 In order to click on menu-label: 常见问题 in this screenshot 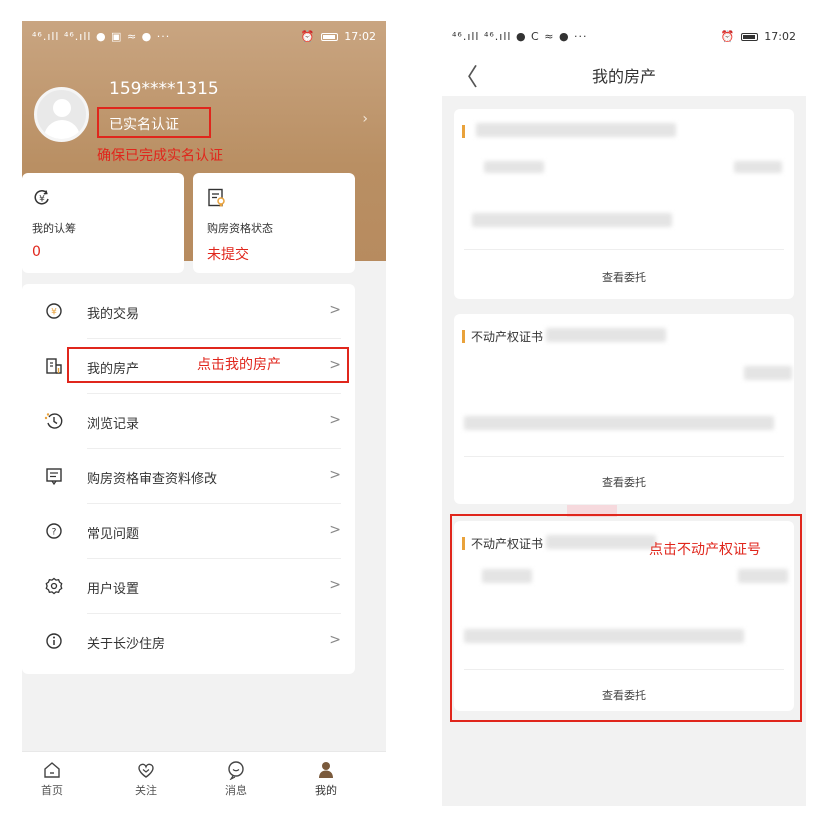, I will do `click(113, 534)`.